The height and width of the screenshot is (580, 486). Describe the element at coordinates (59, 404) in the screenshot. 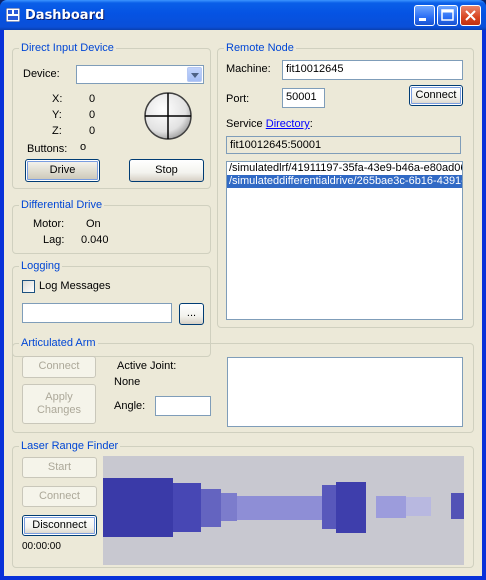

I see `apply-changes-button: Apply Changes` at that location.